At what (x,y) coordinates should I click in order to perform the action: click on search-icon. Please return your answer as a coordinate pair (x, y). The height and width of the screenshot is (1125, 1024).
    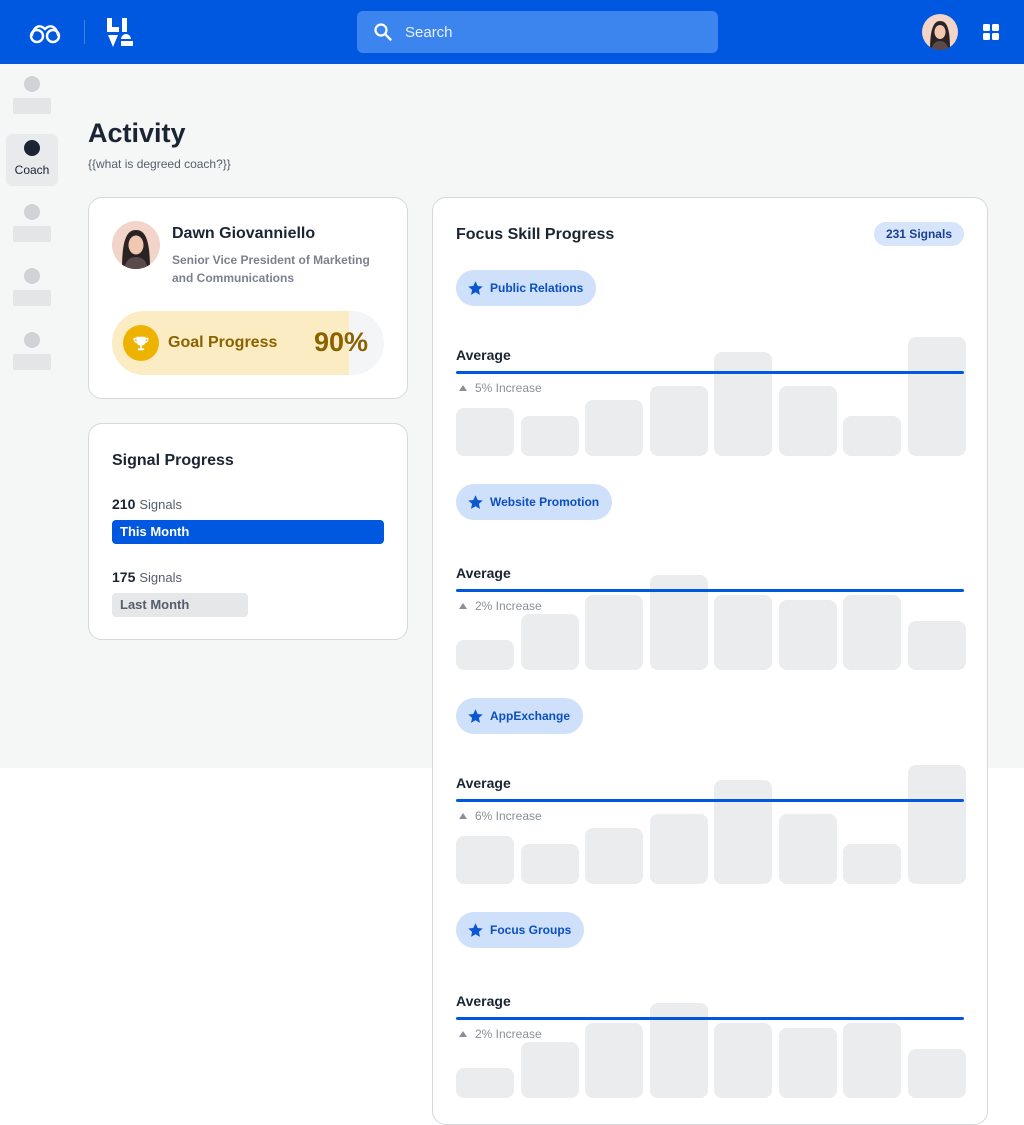
    Looking at the image, I should click on (383, 32).